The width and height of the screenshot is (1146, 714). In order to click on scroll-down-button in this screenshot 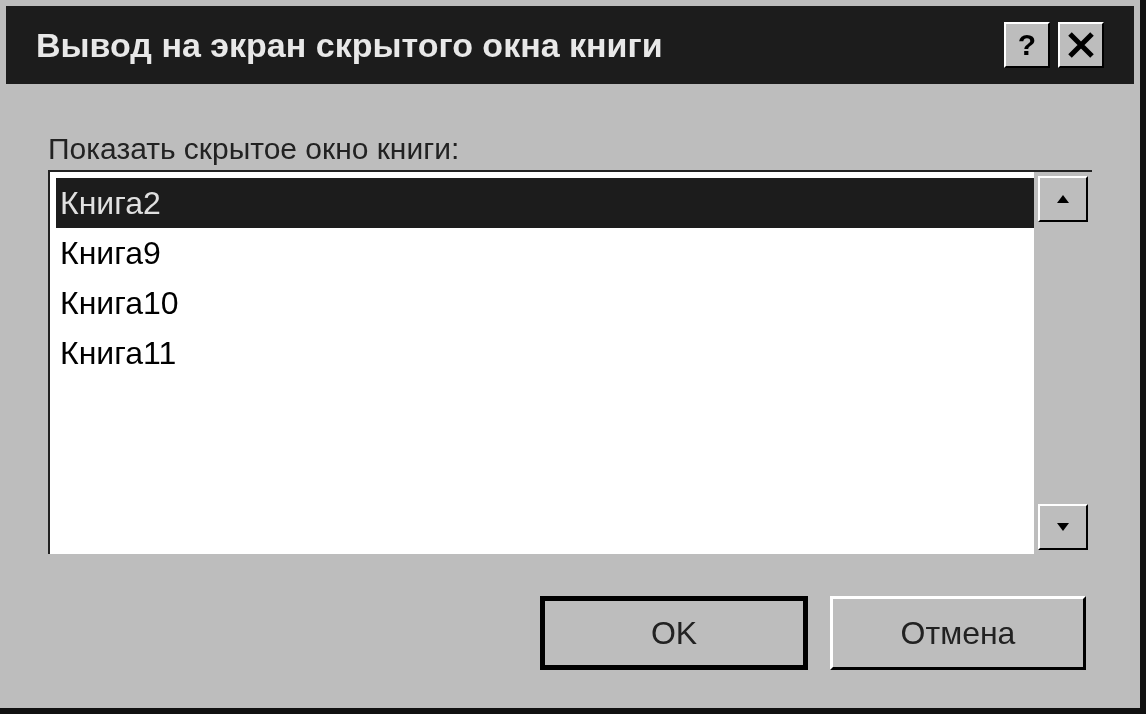, I will do `click(1063, 527)`.